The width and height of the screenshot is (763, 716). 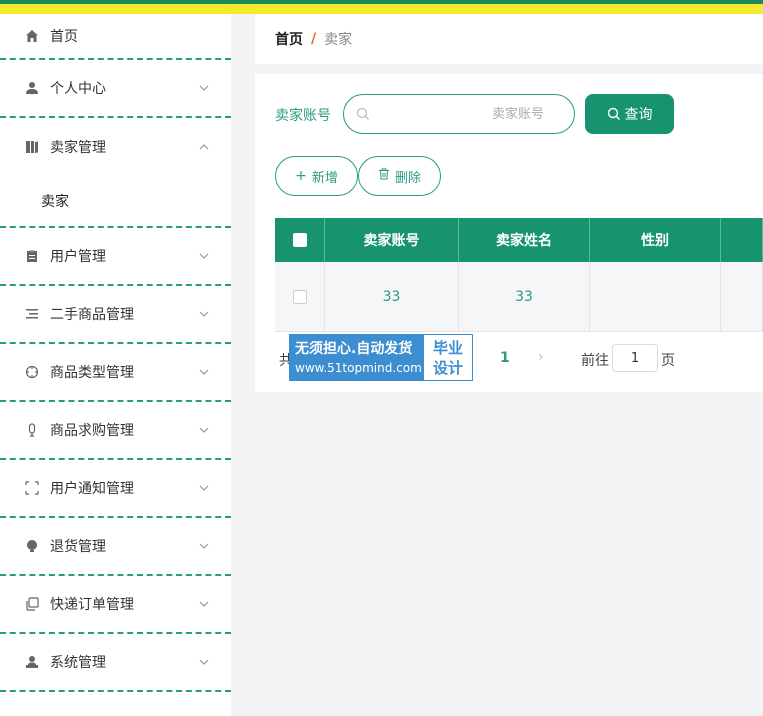 What do you see at coordinates (505, 358) in the screenshot?
I see `pagination-page-1: 1` at bounding box center [505, 358].